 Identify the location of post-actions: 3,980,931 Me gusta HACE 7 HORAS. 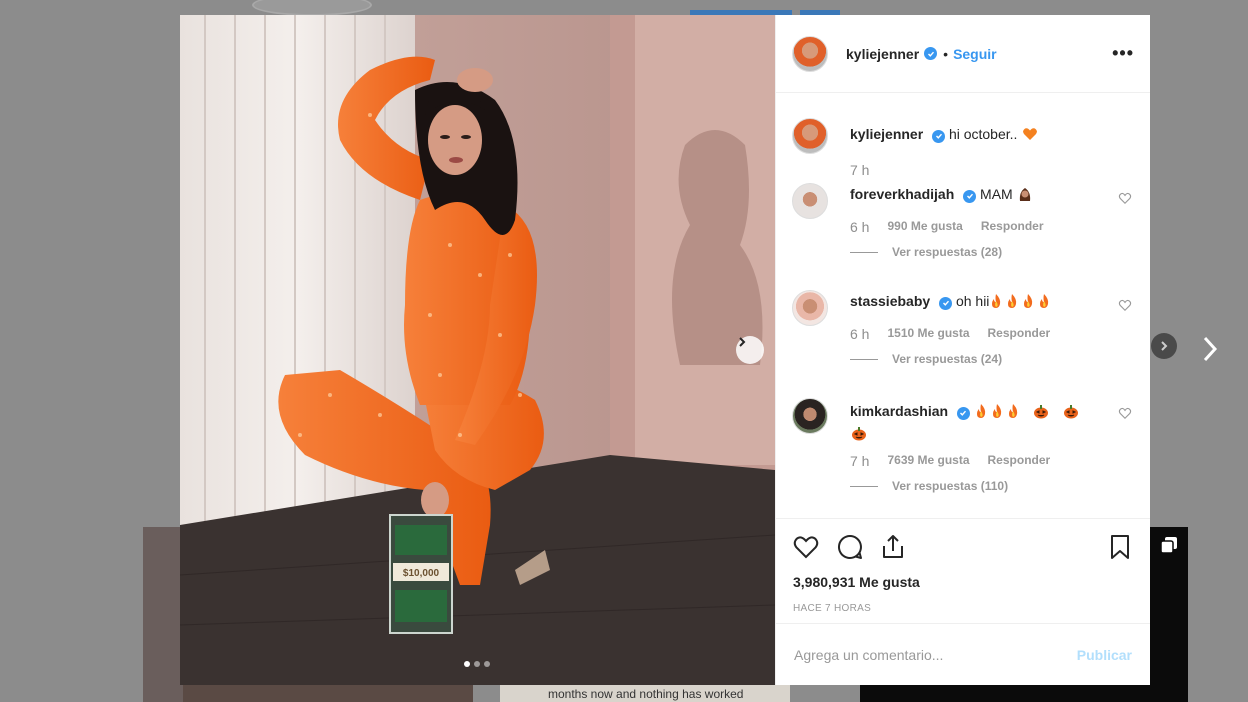
(963, 570).